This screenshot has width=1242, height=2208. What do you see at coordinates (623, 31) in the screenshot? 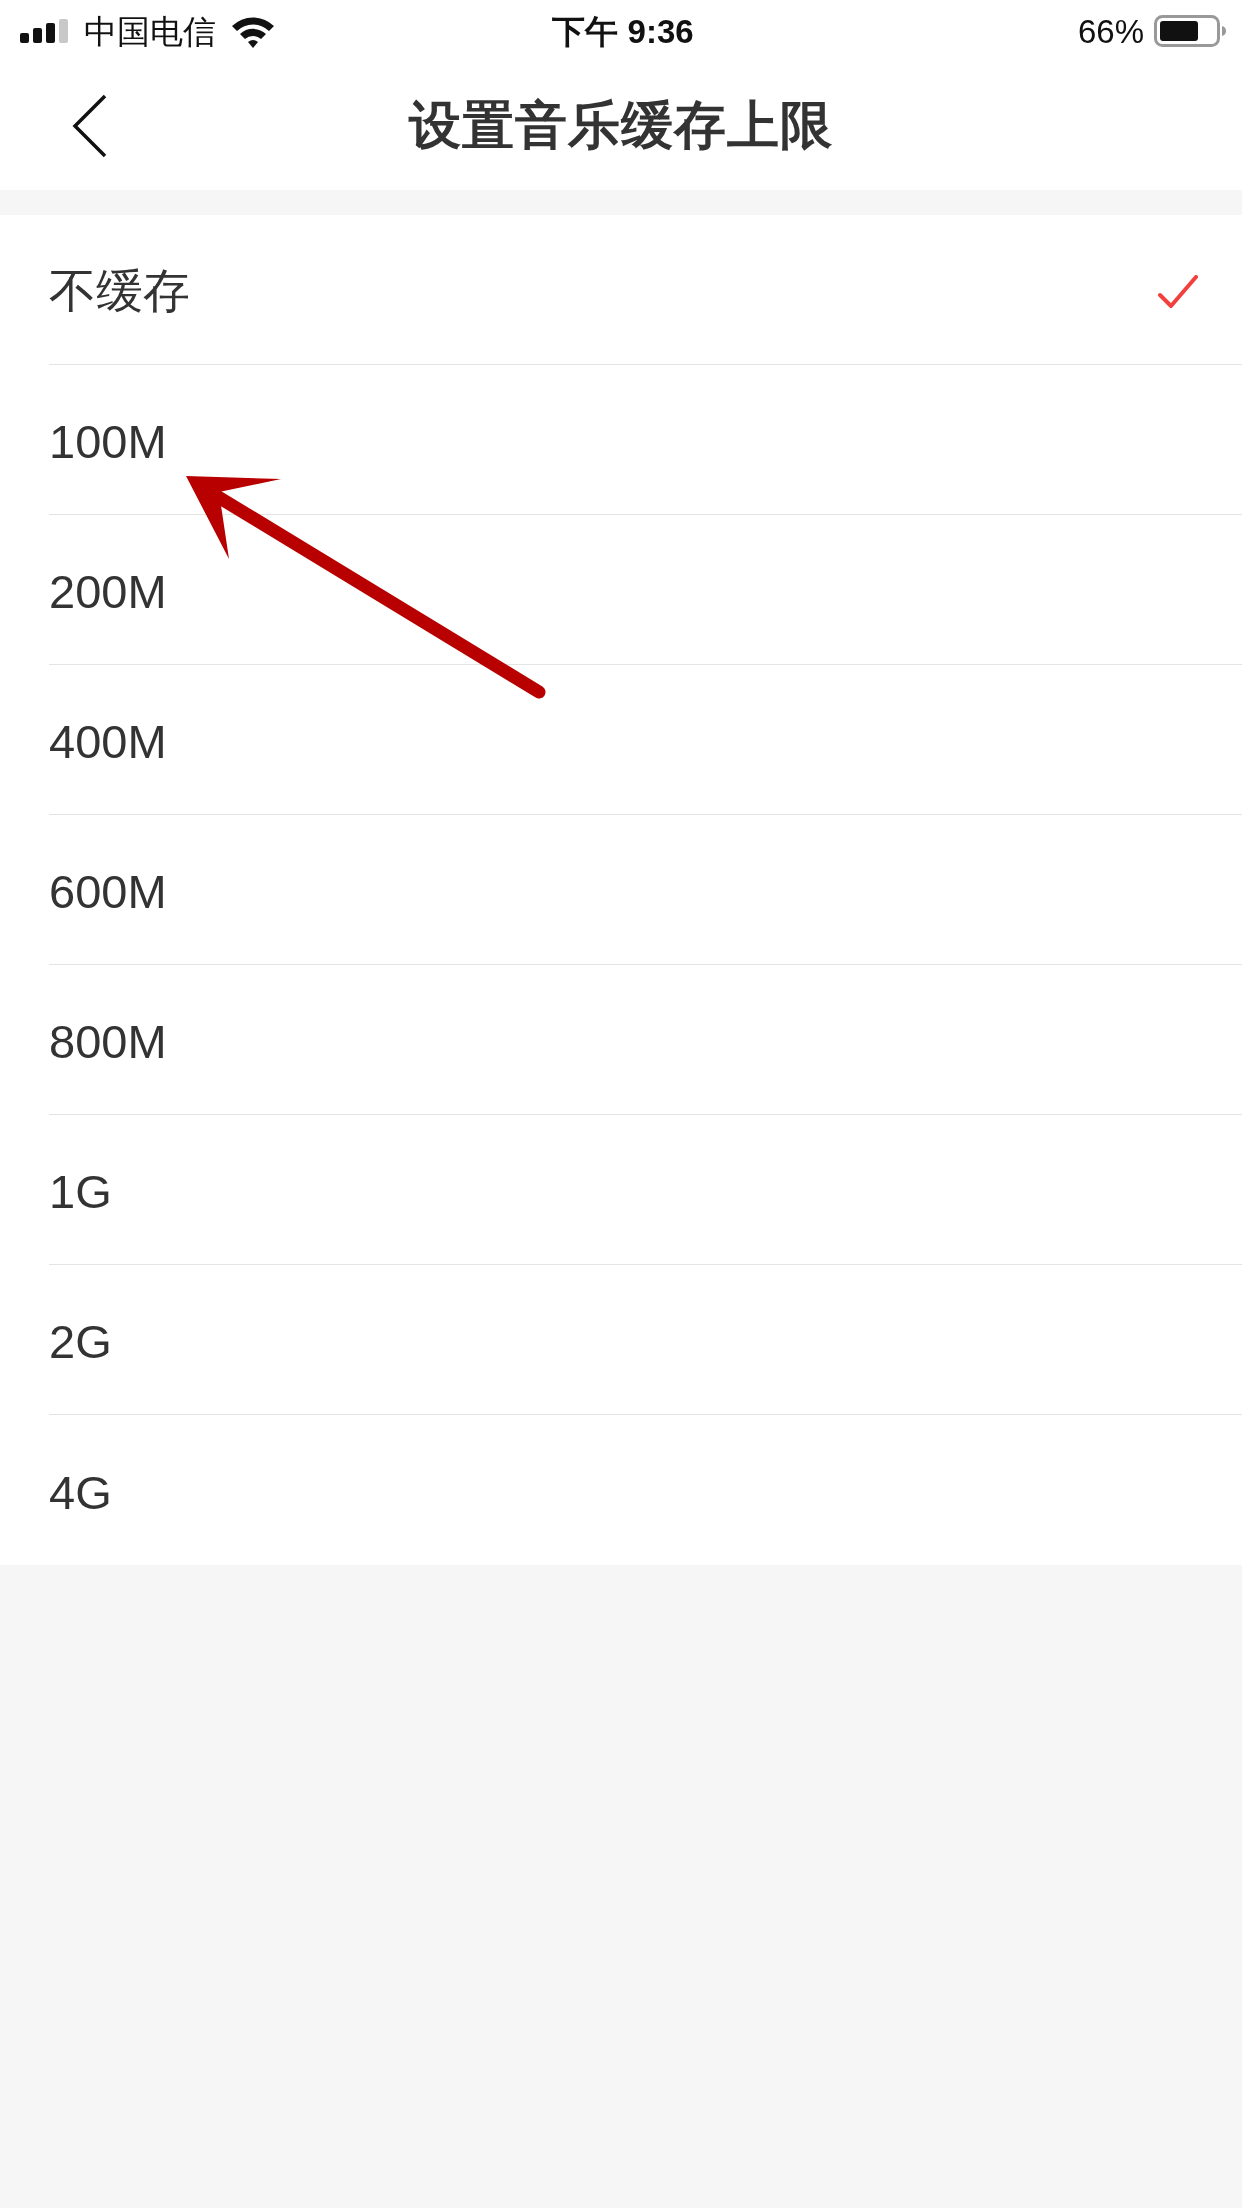
I see `status-time: 下午 9:36` at bounding box center [623, 31].